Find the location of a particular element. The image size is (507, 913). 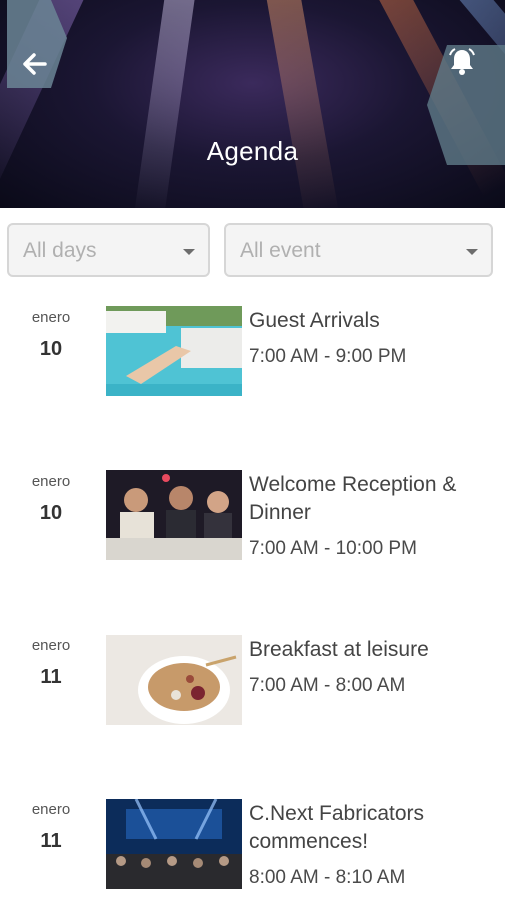

bell-icon is located at coordinates (462, 62).